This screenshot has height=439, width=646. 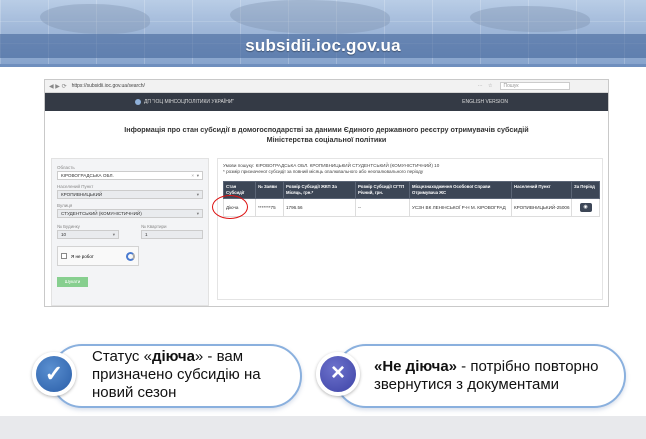 What do you see at coordinates (269, 190) in the screenshot?
I see `col-application: № Заяви` at bounding box center [269, 190].